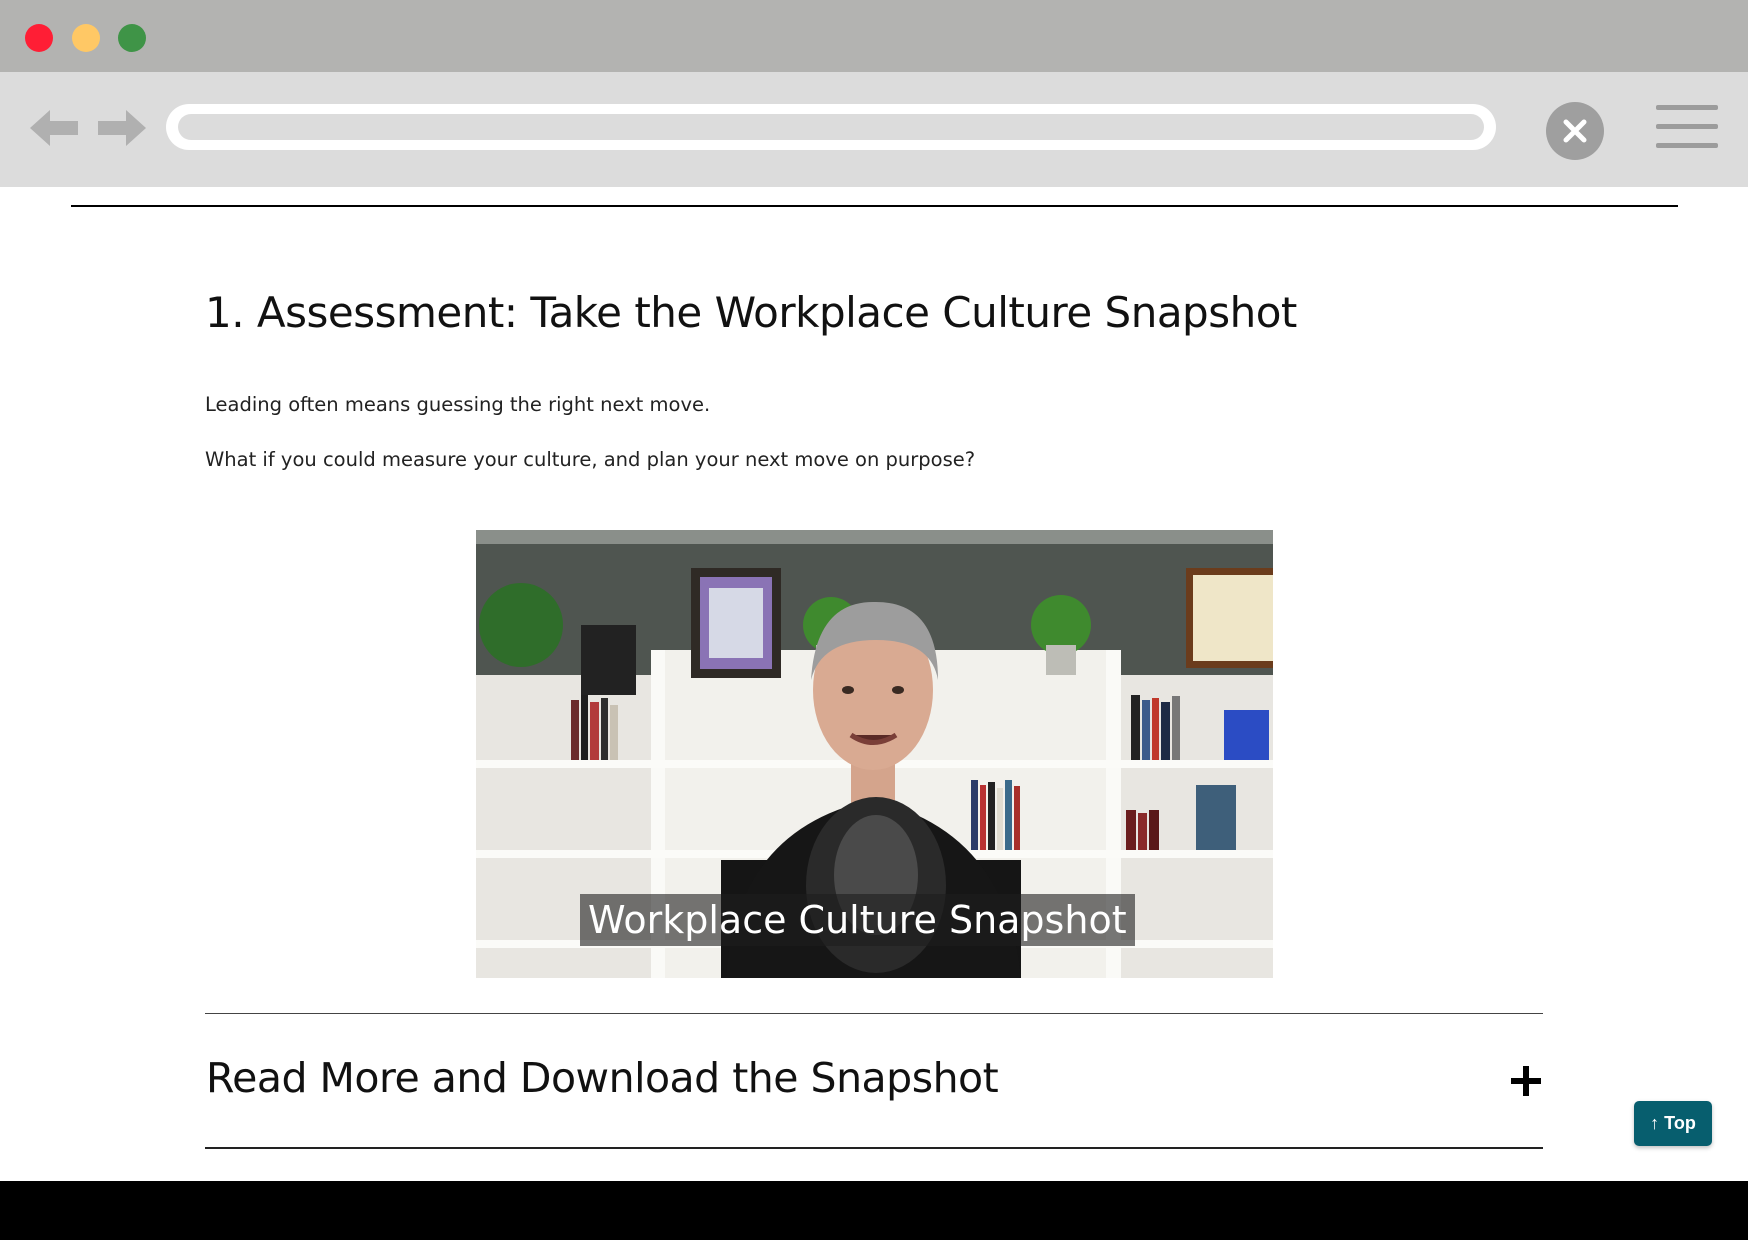  I want to click on read-more-accordion: Read More and Download the Snapshot, so click(874, 1080).